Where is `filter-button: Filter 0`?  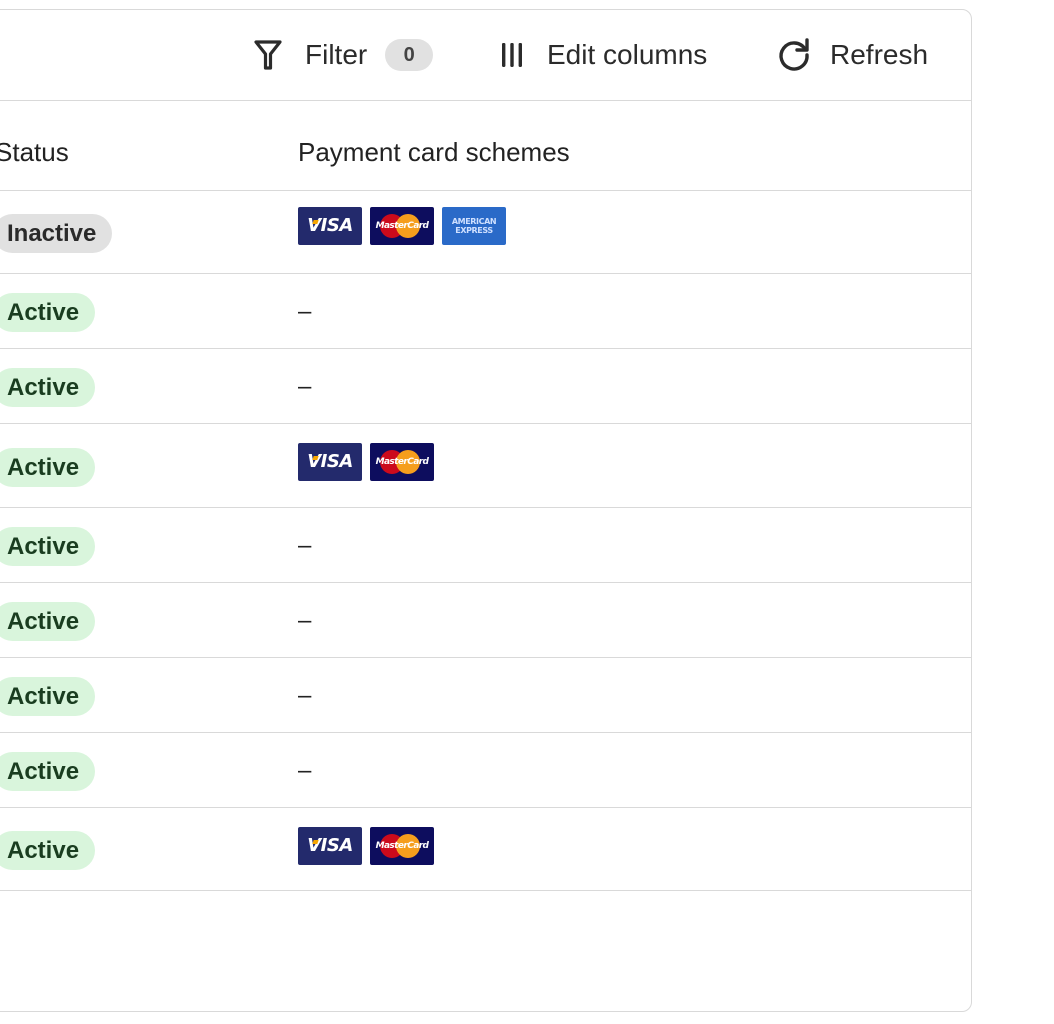
filter-button: Filter 0 is located at coordinates (343, 55).